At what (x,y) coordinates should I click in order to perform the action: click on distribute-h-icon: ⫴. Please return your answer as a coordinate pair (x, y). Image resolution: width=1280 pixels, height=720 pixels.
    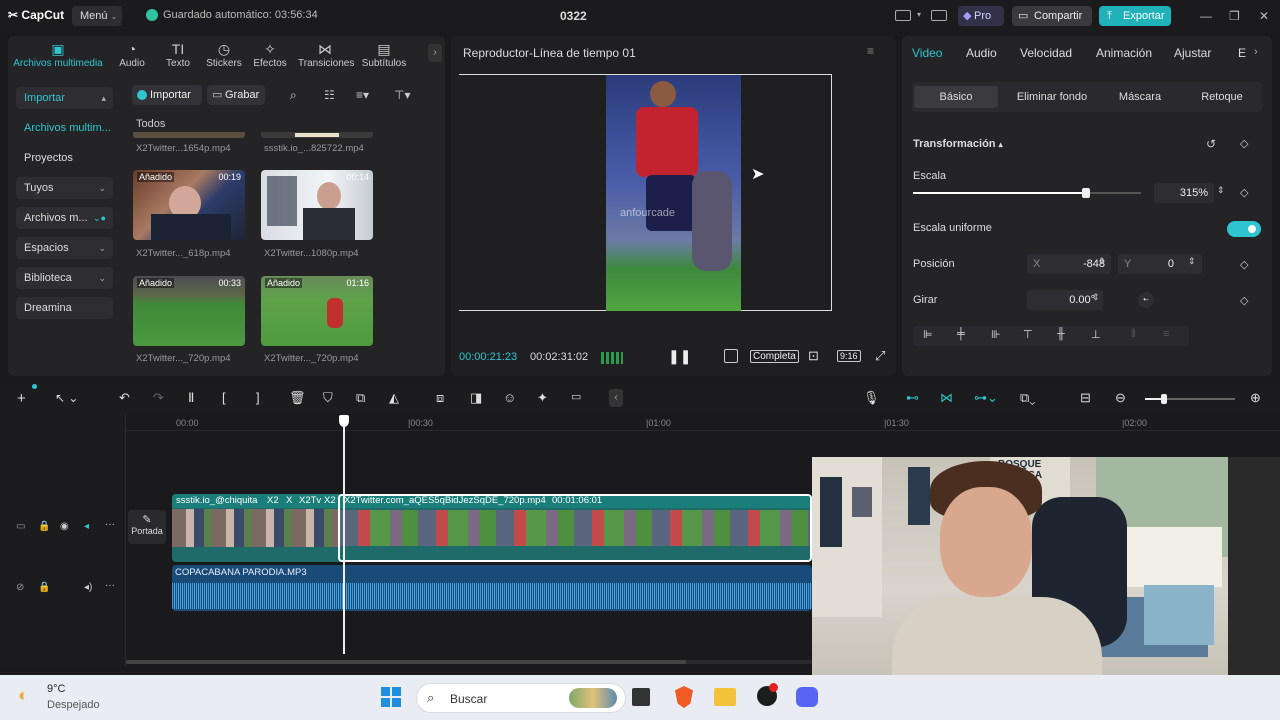
    Looking at the image, I should click on (1133, 334).